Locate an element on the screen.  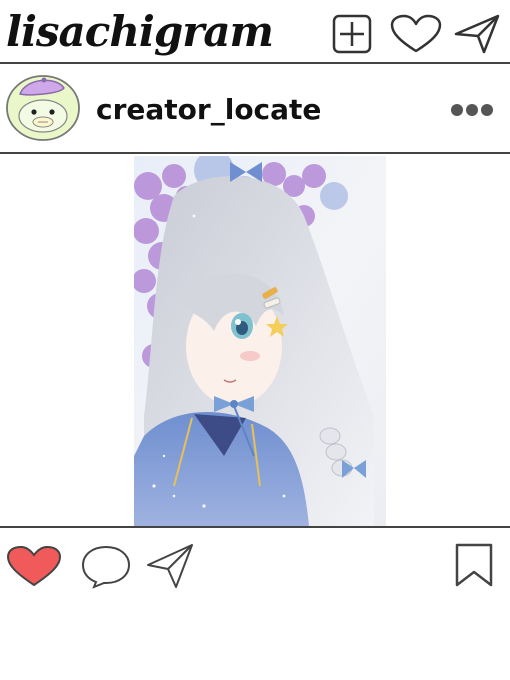
heart-icon is located at coordinates (416, 34).